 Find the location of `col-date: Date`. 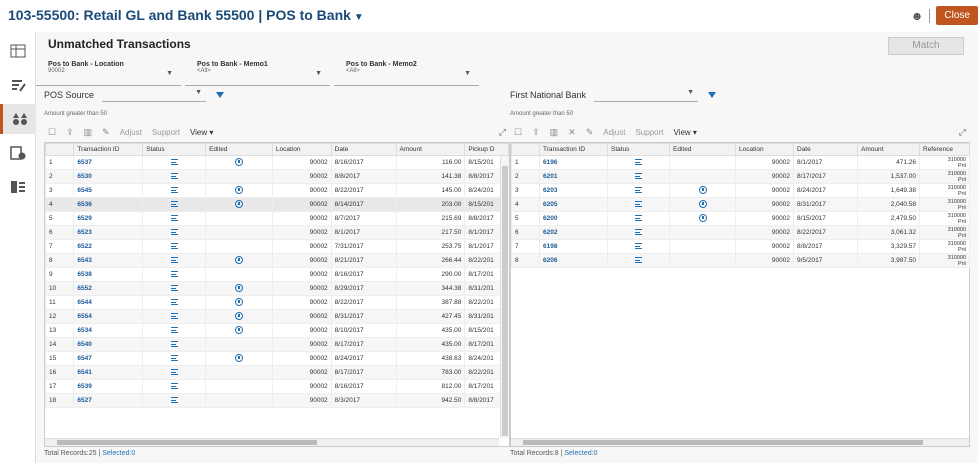

col-date: Date is located at coordinates (825, 149).